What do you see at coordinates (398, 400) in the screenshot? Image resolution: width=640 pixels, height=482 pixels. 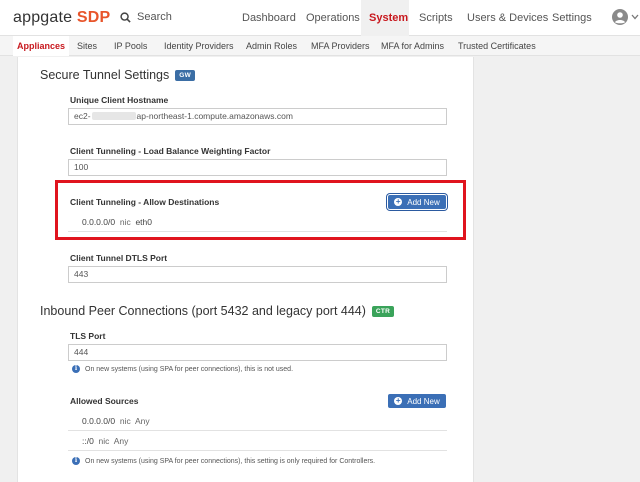 I see `plus-icon: +` at bounding box center [398, 400].